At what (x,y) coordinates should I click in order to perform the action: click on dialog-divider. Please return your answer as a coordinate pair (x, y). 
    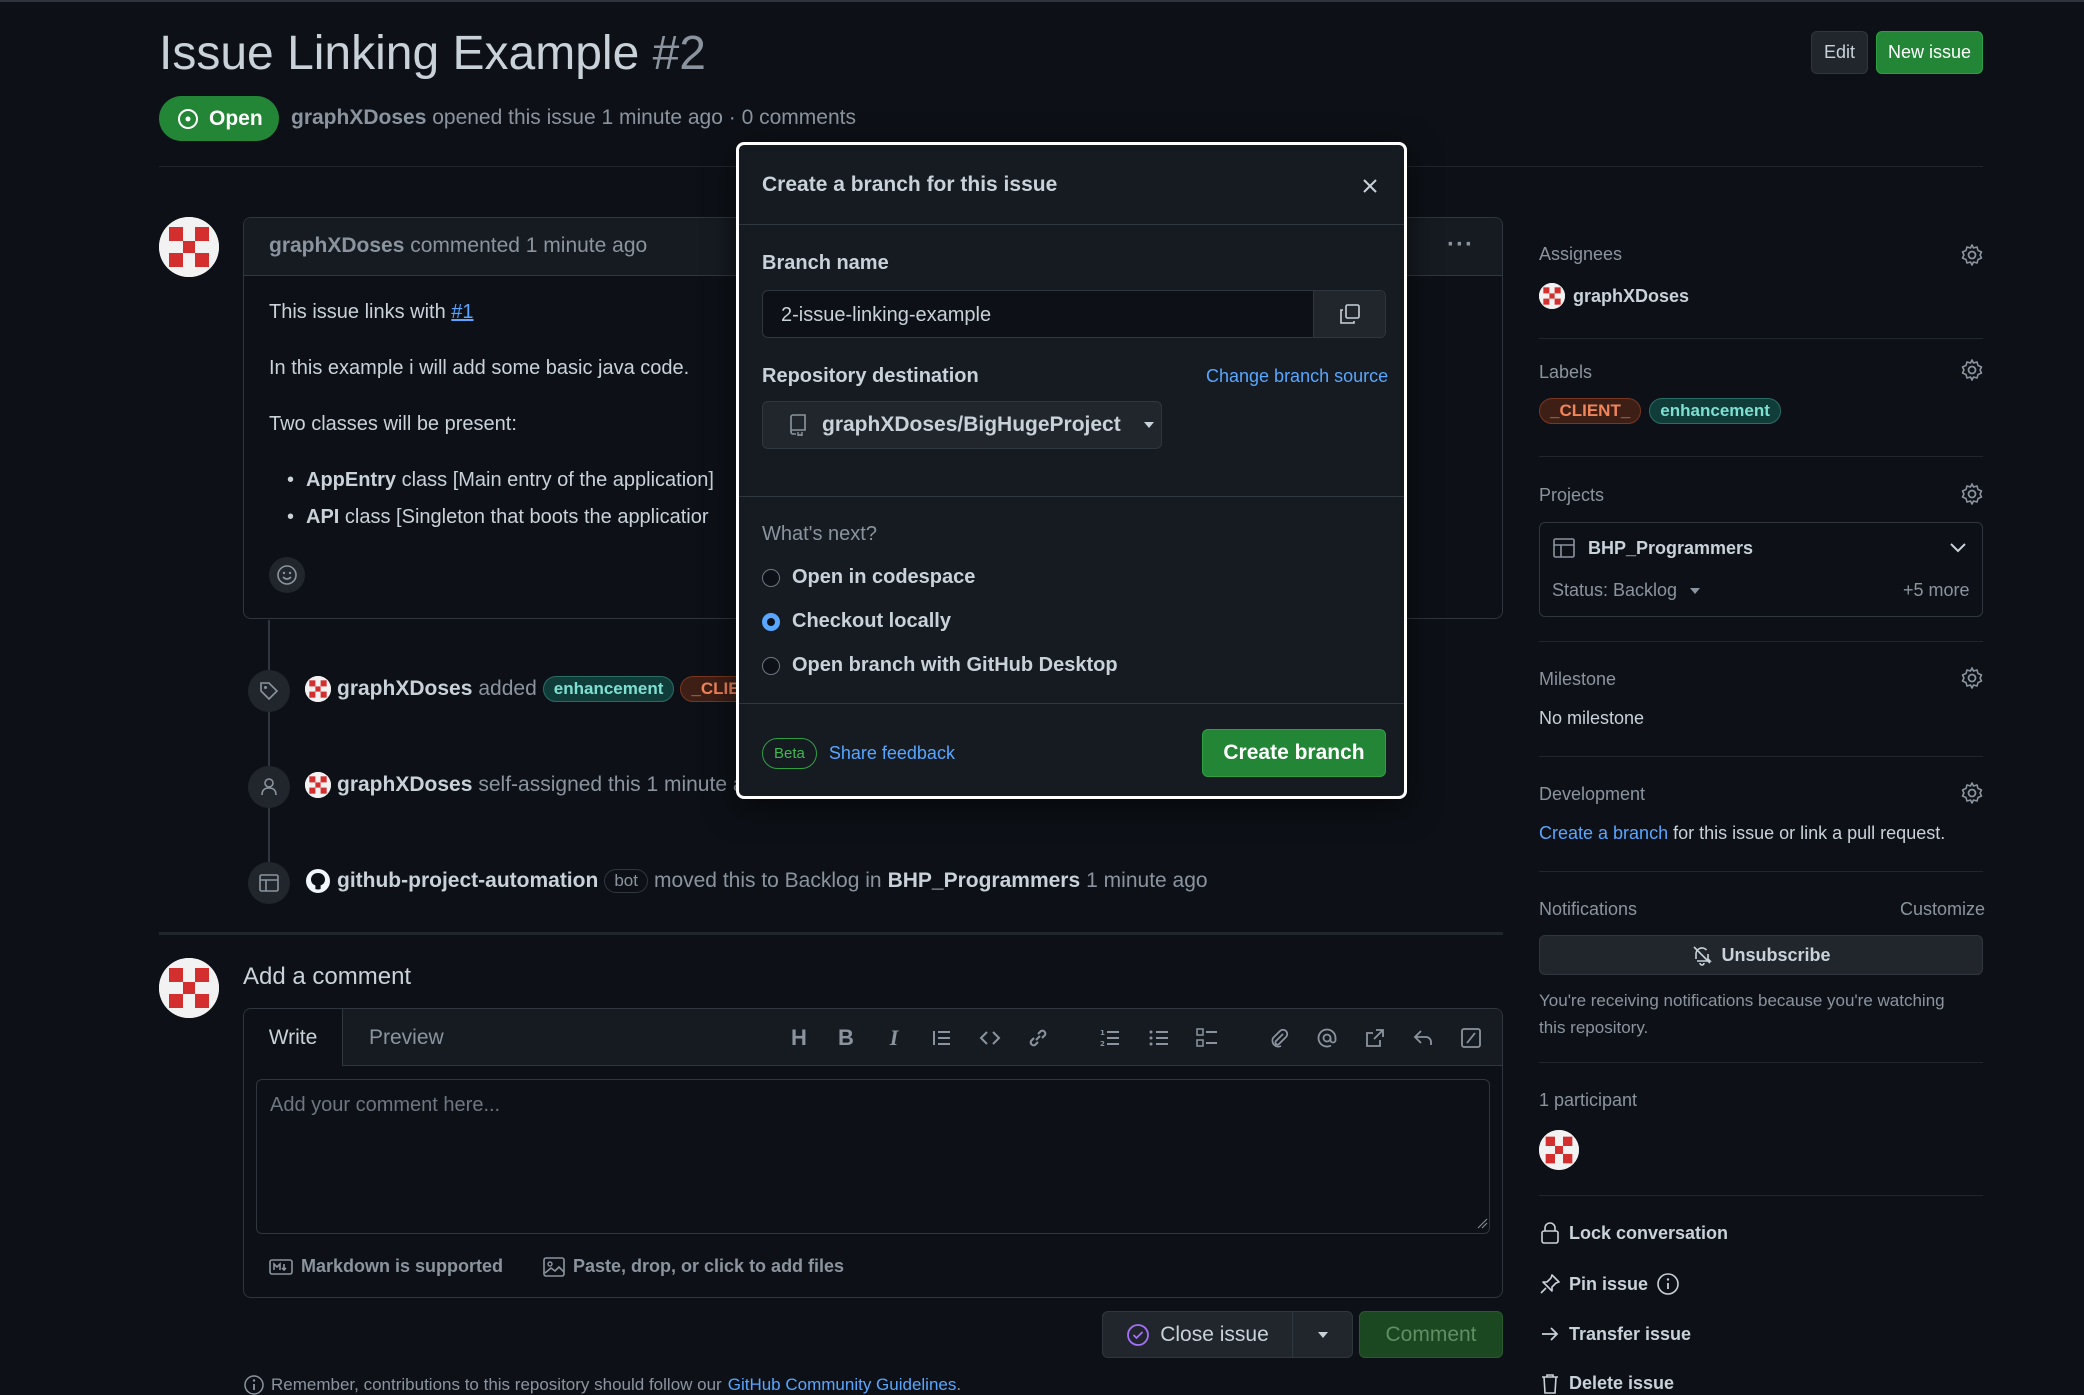
    Looking at the image, I should click on (1071, 703).